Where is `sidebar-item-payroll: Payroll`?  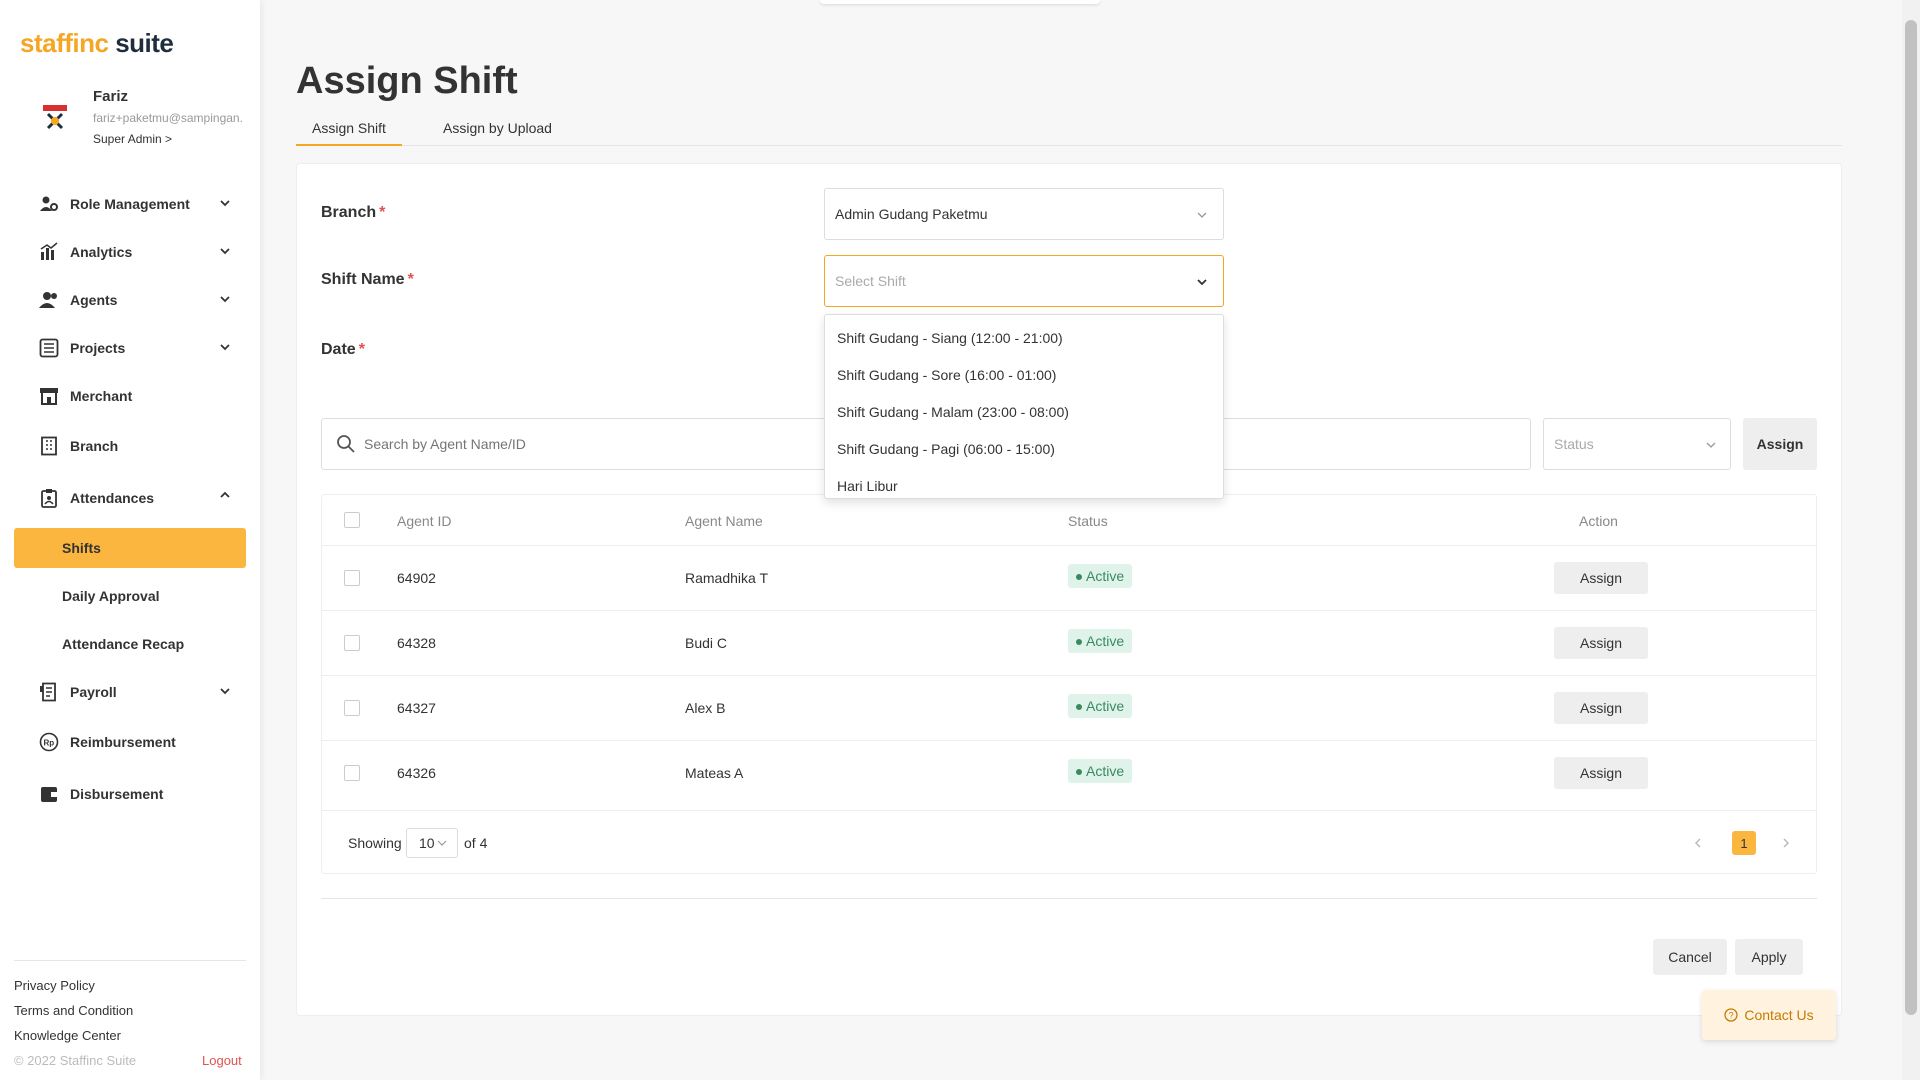 sidebar-item-payroll: Payroll is located at coordinates (130, 692).